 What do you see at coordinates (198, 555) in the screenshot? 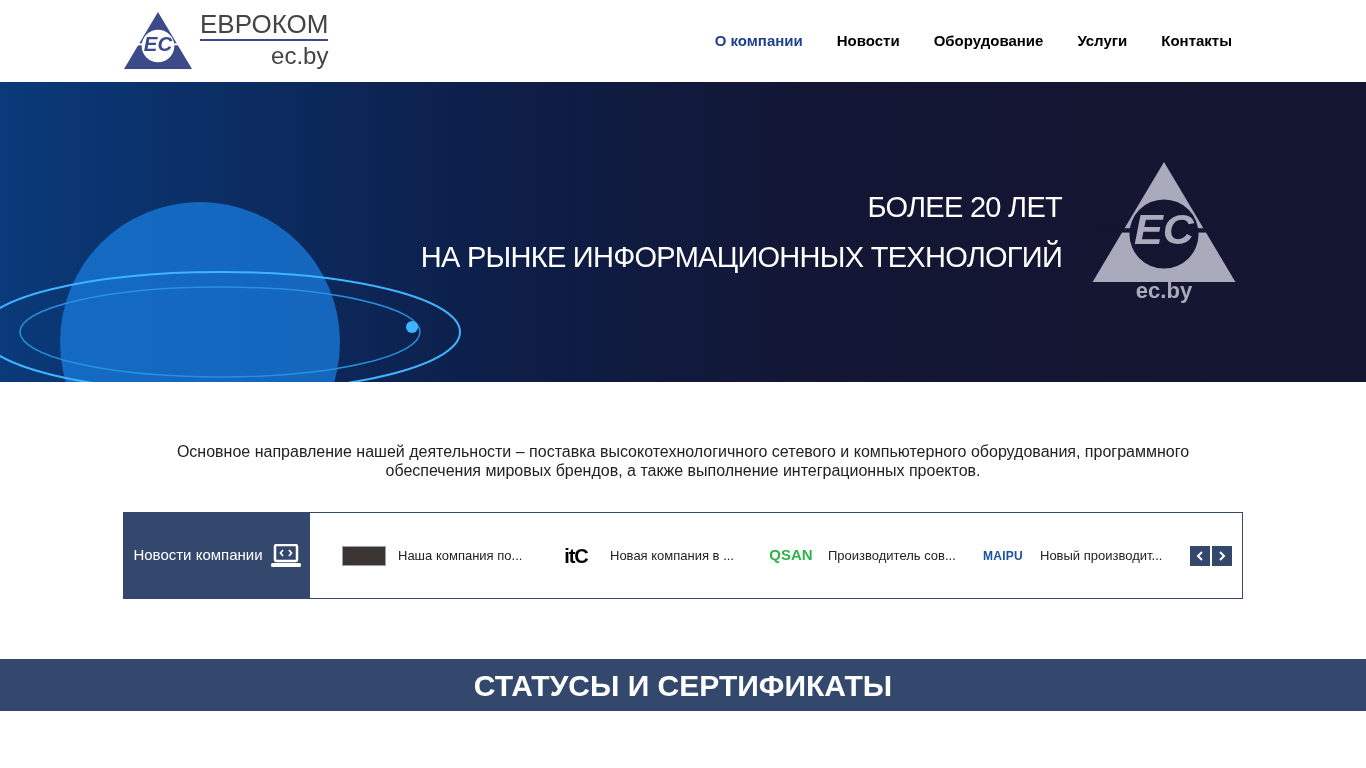
I see `news-title: Новости компании` at bounding box center [198, 555].